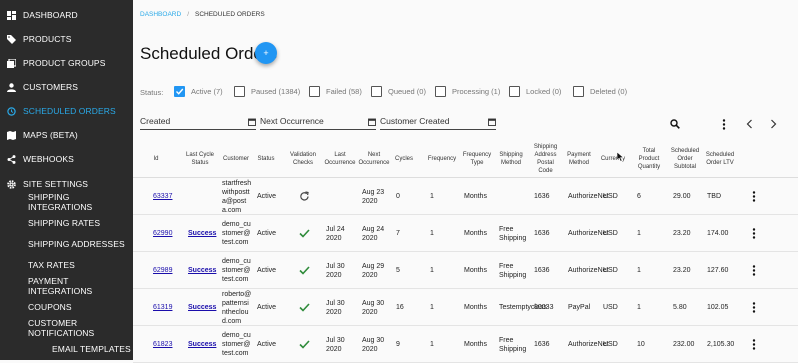  Describe the element at coordinates (272, 307) in the screenshot. I see `cell-status: Active` at that location.